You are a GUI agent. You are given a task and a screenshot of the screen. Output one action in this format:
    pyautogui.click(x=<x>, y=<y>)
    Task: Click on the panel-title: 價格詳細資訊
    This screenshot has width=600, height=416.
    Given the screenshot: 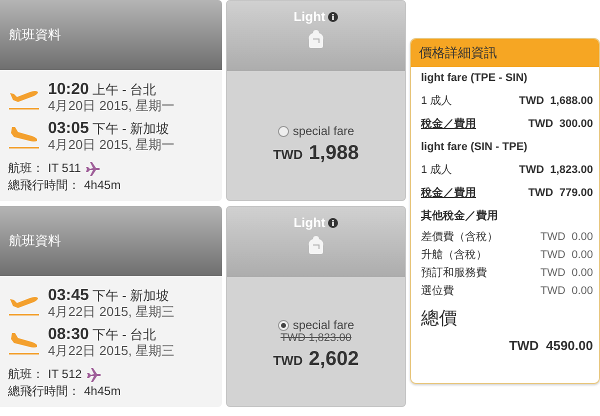 What is the action you would take?
    pyautogui.click(x=505, y=53)
    